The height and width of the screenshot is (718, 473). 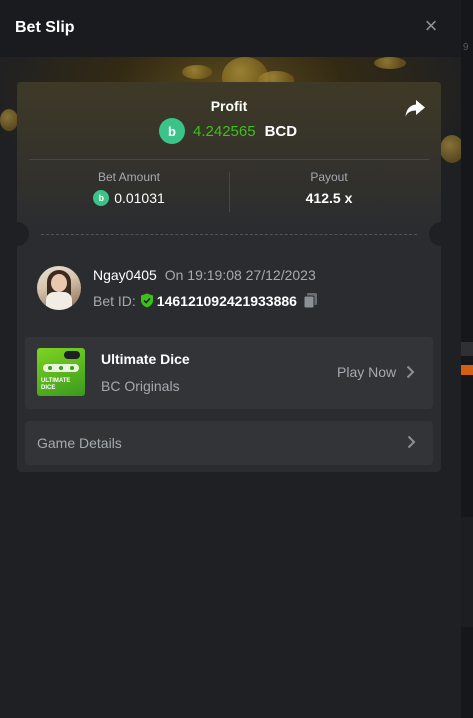 I want to click on play-now-button: Play Now, so click(x=376, y=372).